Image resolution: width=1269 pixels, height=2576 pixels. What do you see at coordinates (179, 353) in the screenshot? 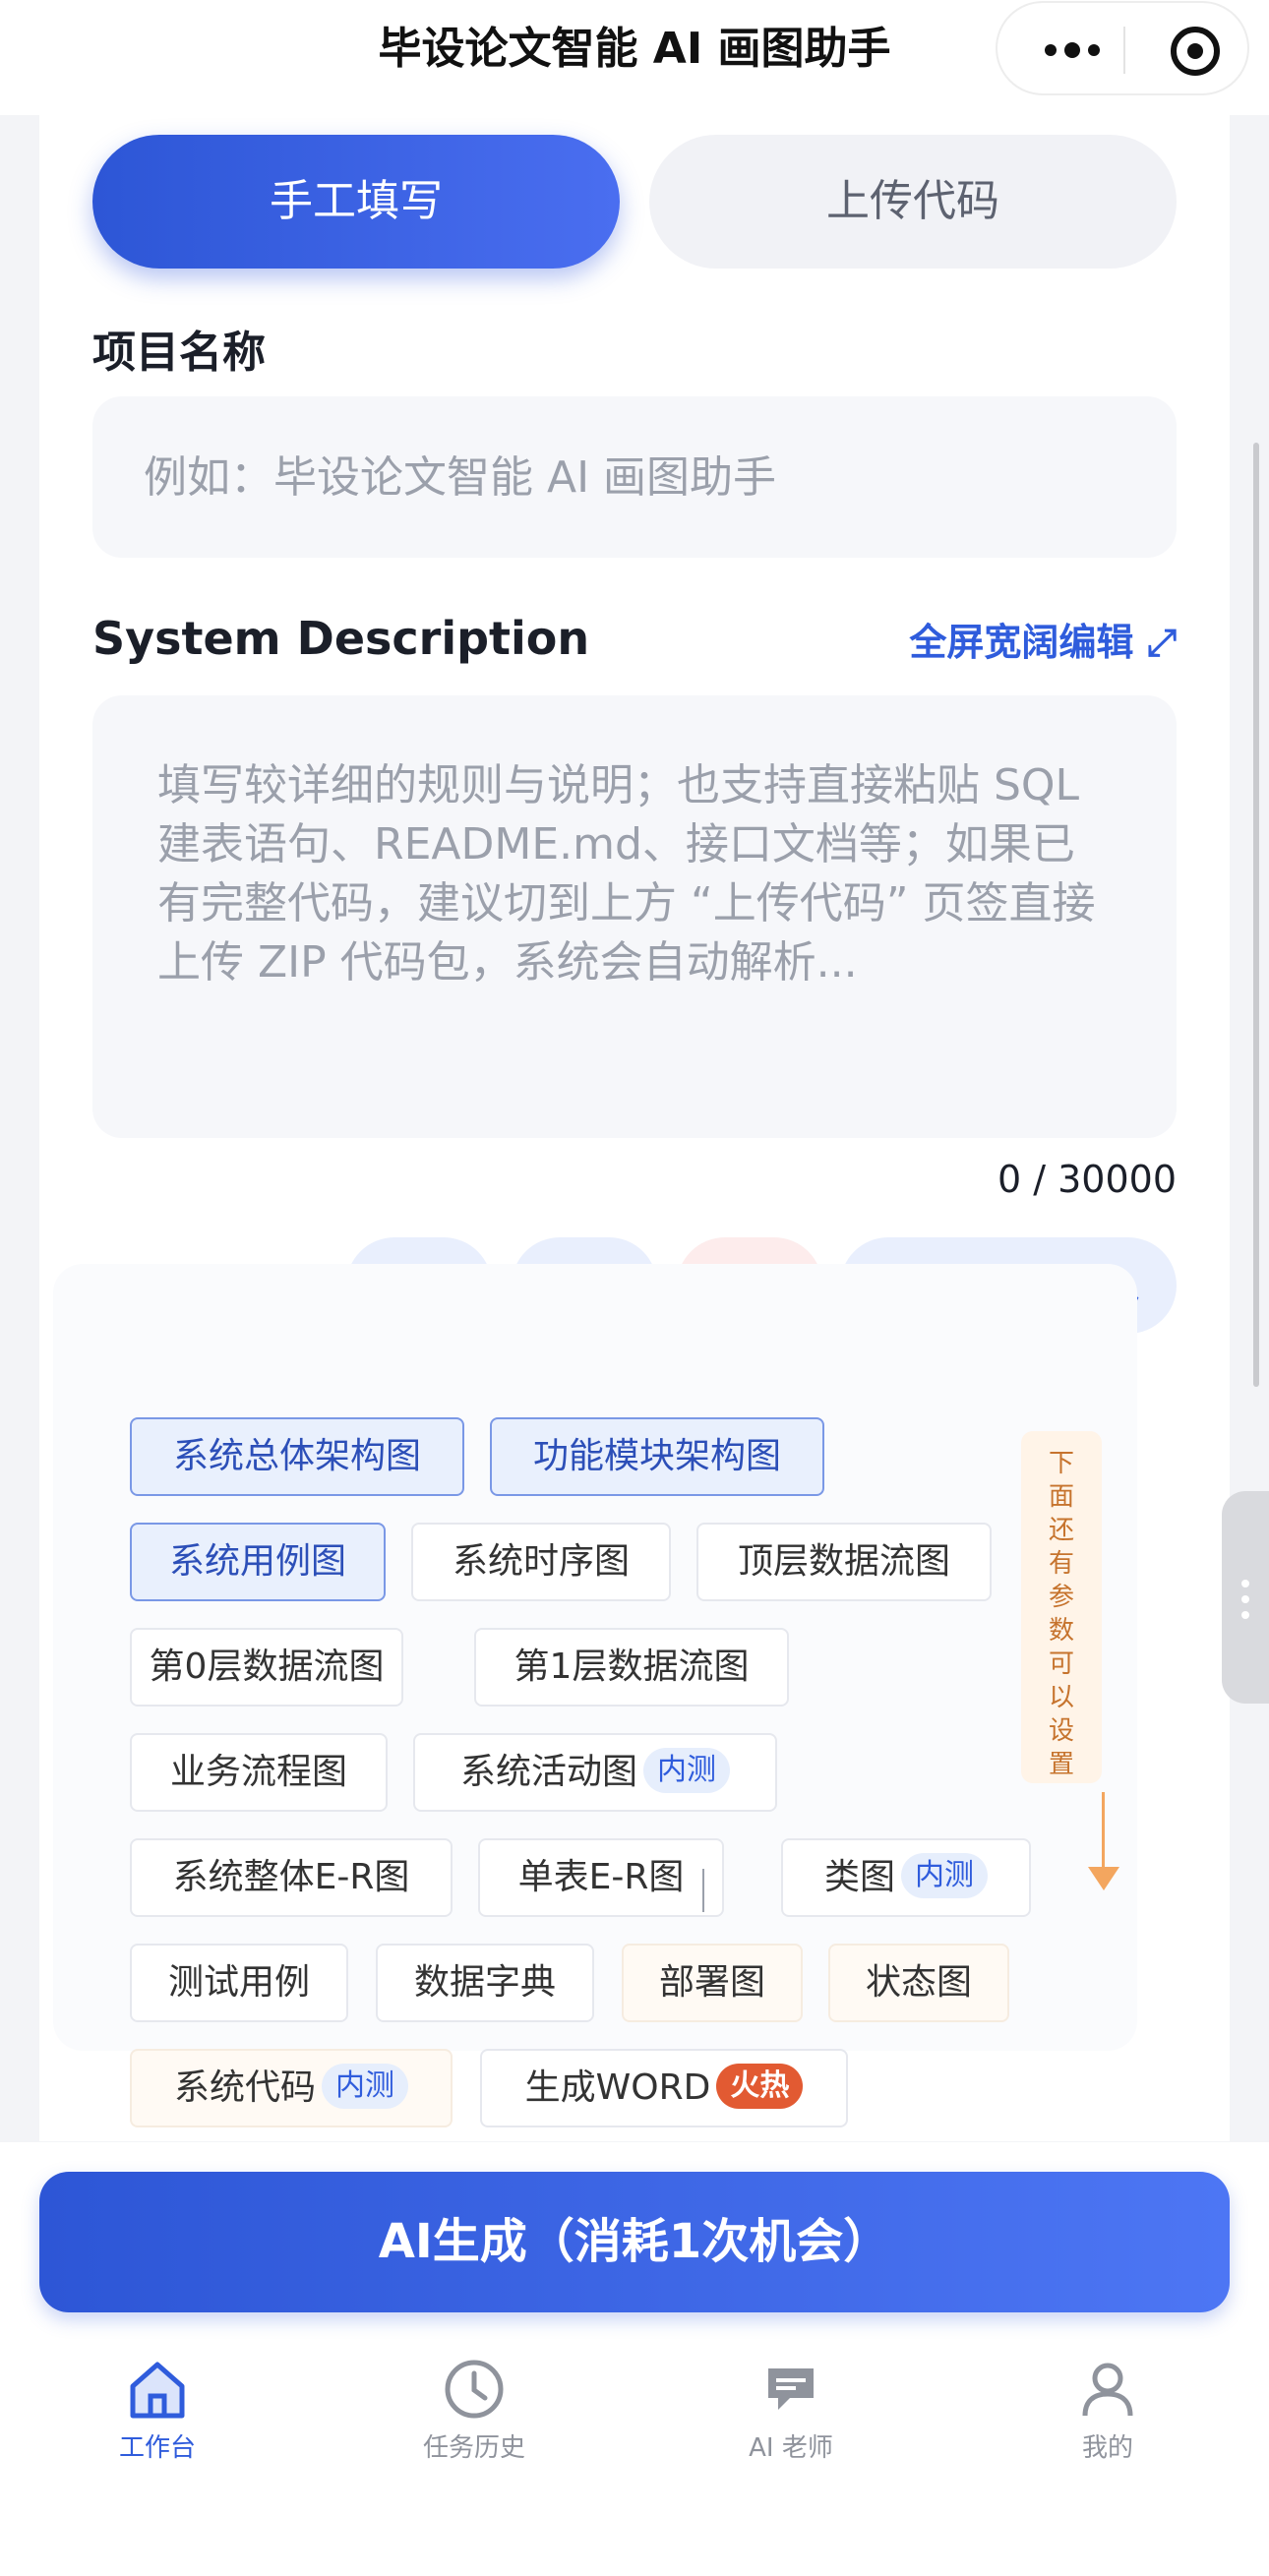
I see `project-name-label: 项目名称` at bounding box center [179, 353].